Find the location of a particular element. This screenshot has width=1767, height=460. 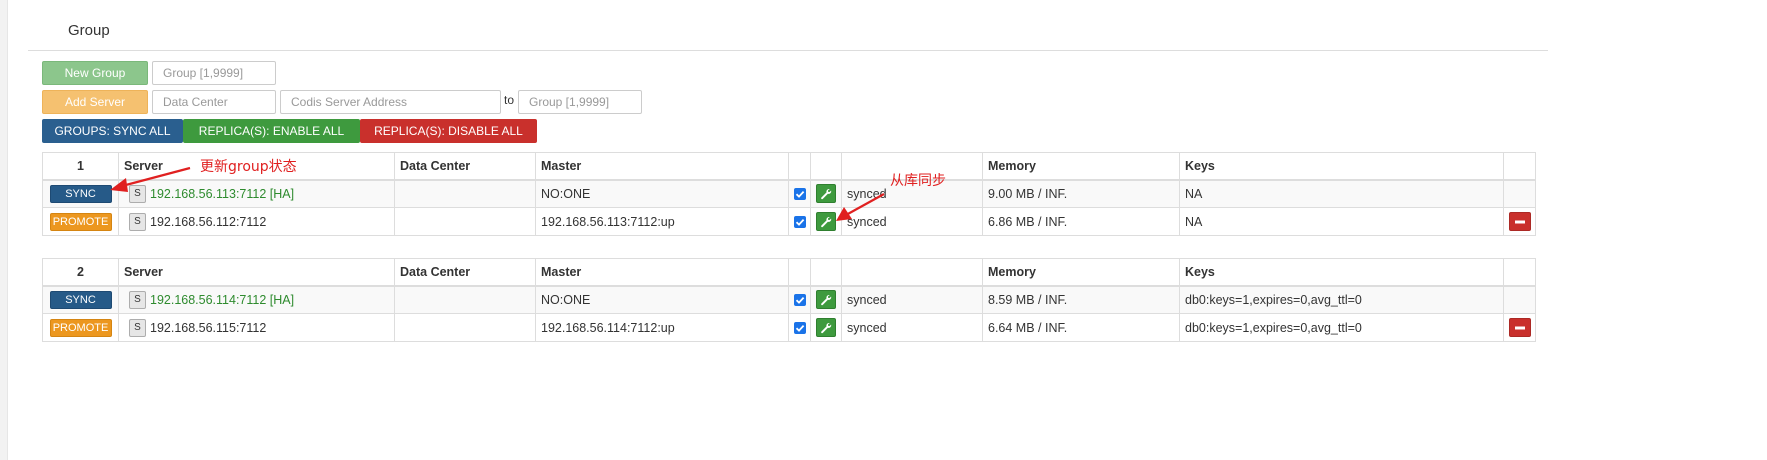

server-address: 192.168.56.114:7112 [HA] is located at coordinates (222, 300).